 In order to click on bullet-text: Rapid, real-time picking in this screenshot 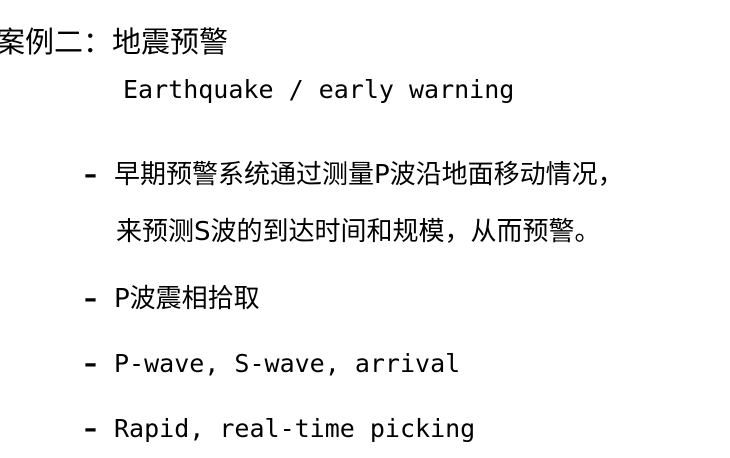, I will do `click(295, 428)`.